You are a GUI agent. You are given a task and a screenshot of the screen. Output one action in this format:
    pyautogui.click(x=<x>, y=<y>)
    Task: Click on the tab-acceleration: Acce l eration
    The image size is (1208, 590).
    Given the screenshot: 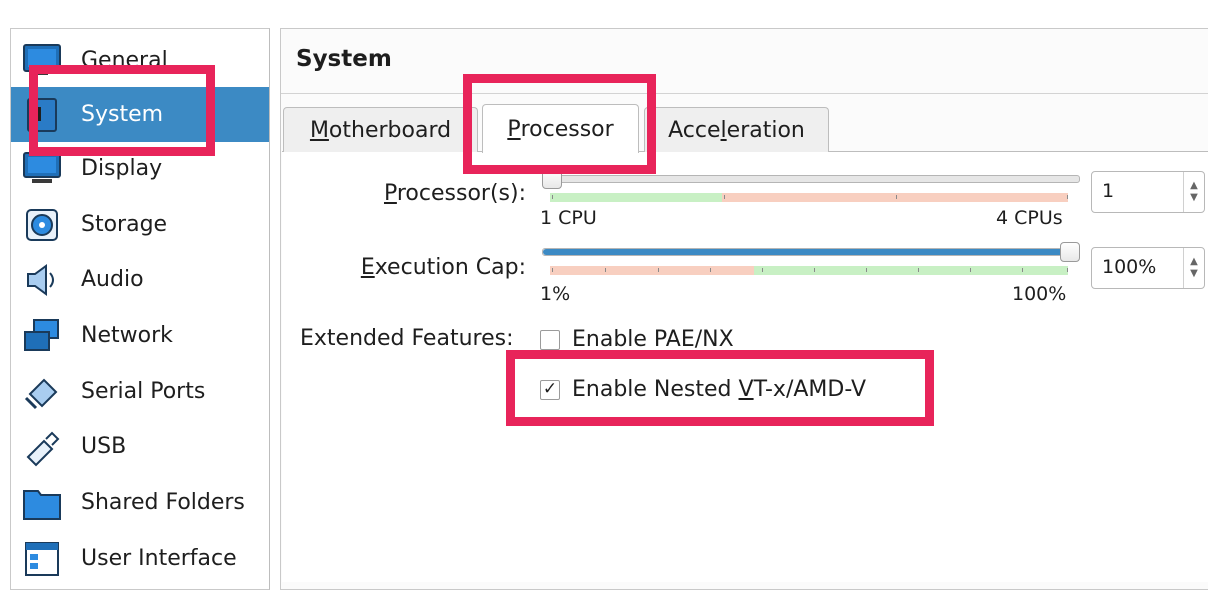 What is the action you would take?
    pyautogui.click(x=736, y=129)
    